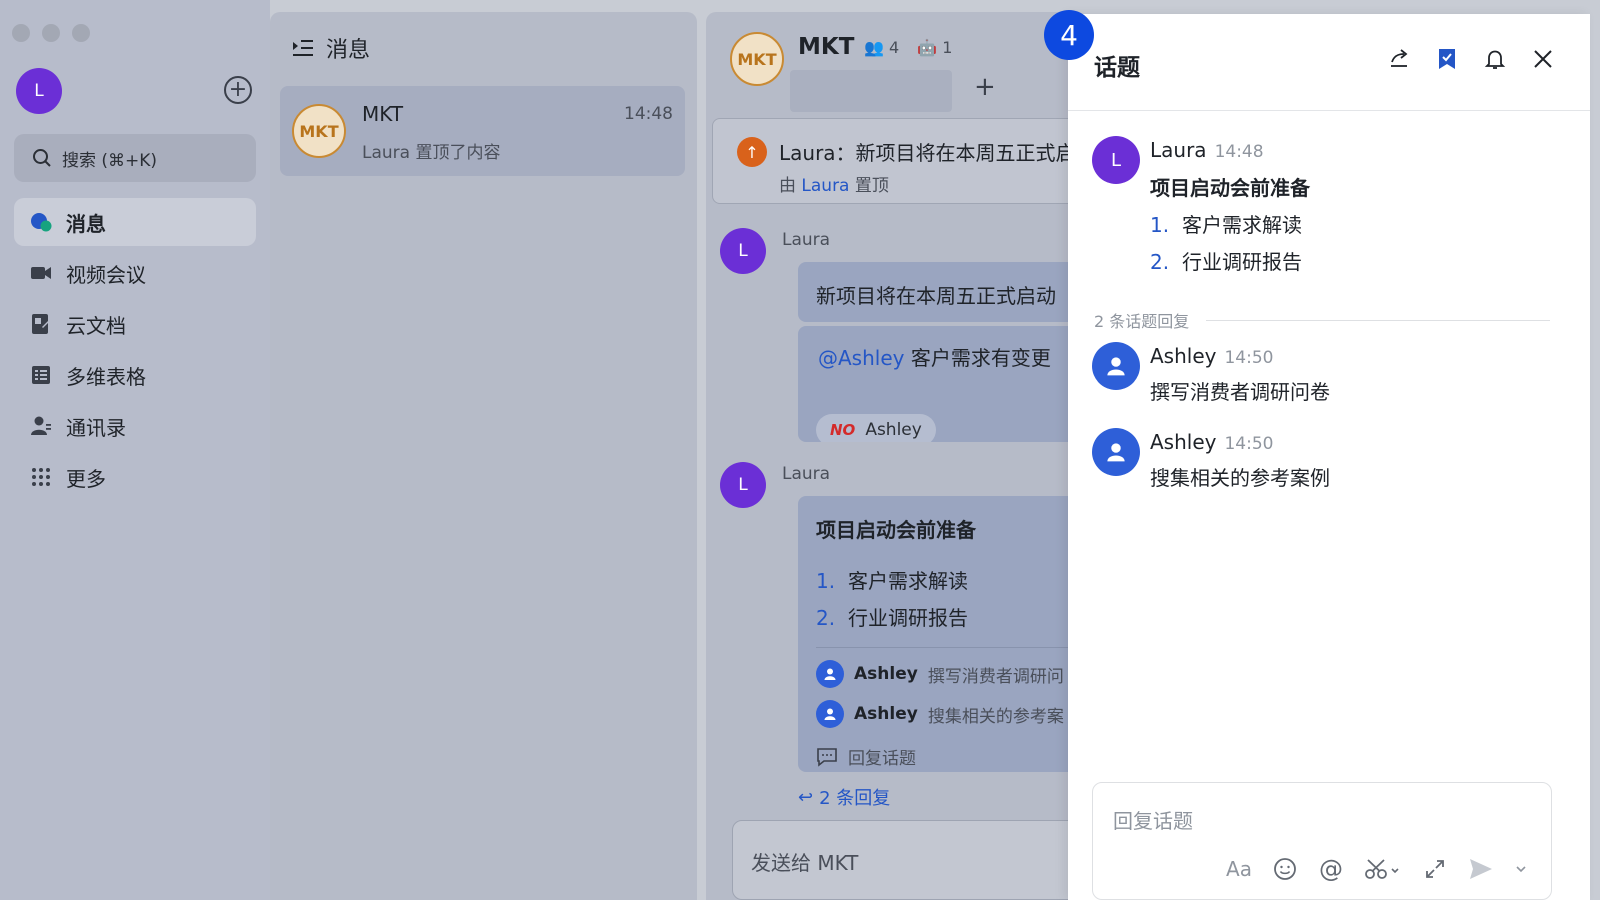 The image size is (1600, 900). Describe the element at coordinates (1239, 869) in the screenshot. I see `text-format-icon: Aa` at that location.